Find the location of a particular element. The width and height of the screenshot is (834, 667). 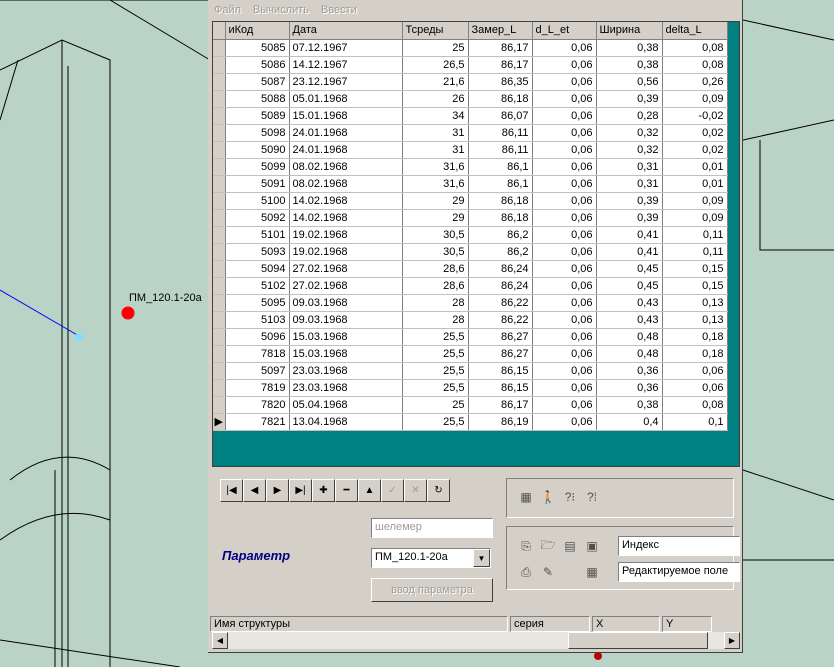

cell-date: 15.01.1968 is located at coordinates (346, 116).